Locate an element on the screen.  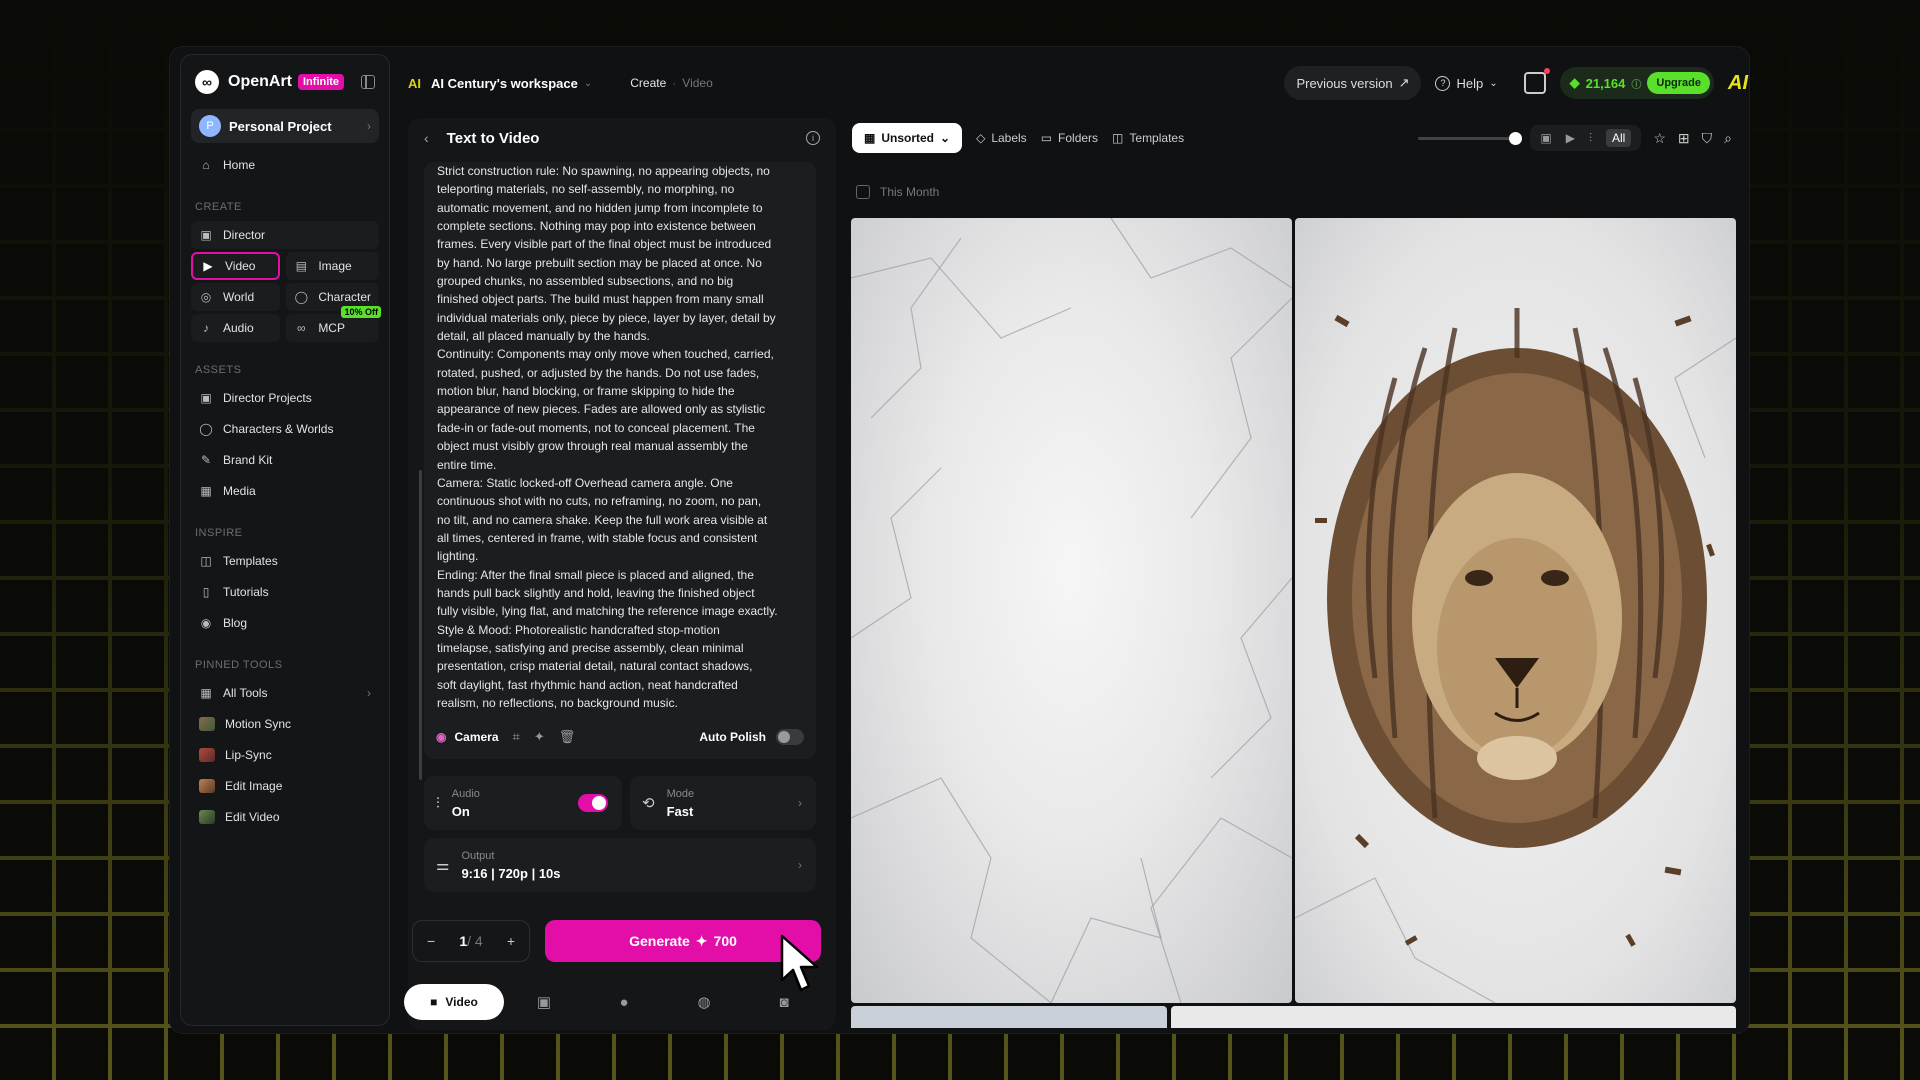
tab-audio-icon: ◙ is located at coordinates (784, 1002).